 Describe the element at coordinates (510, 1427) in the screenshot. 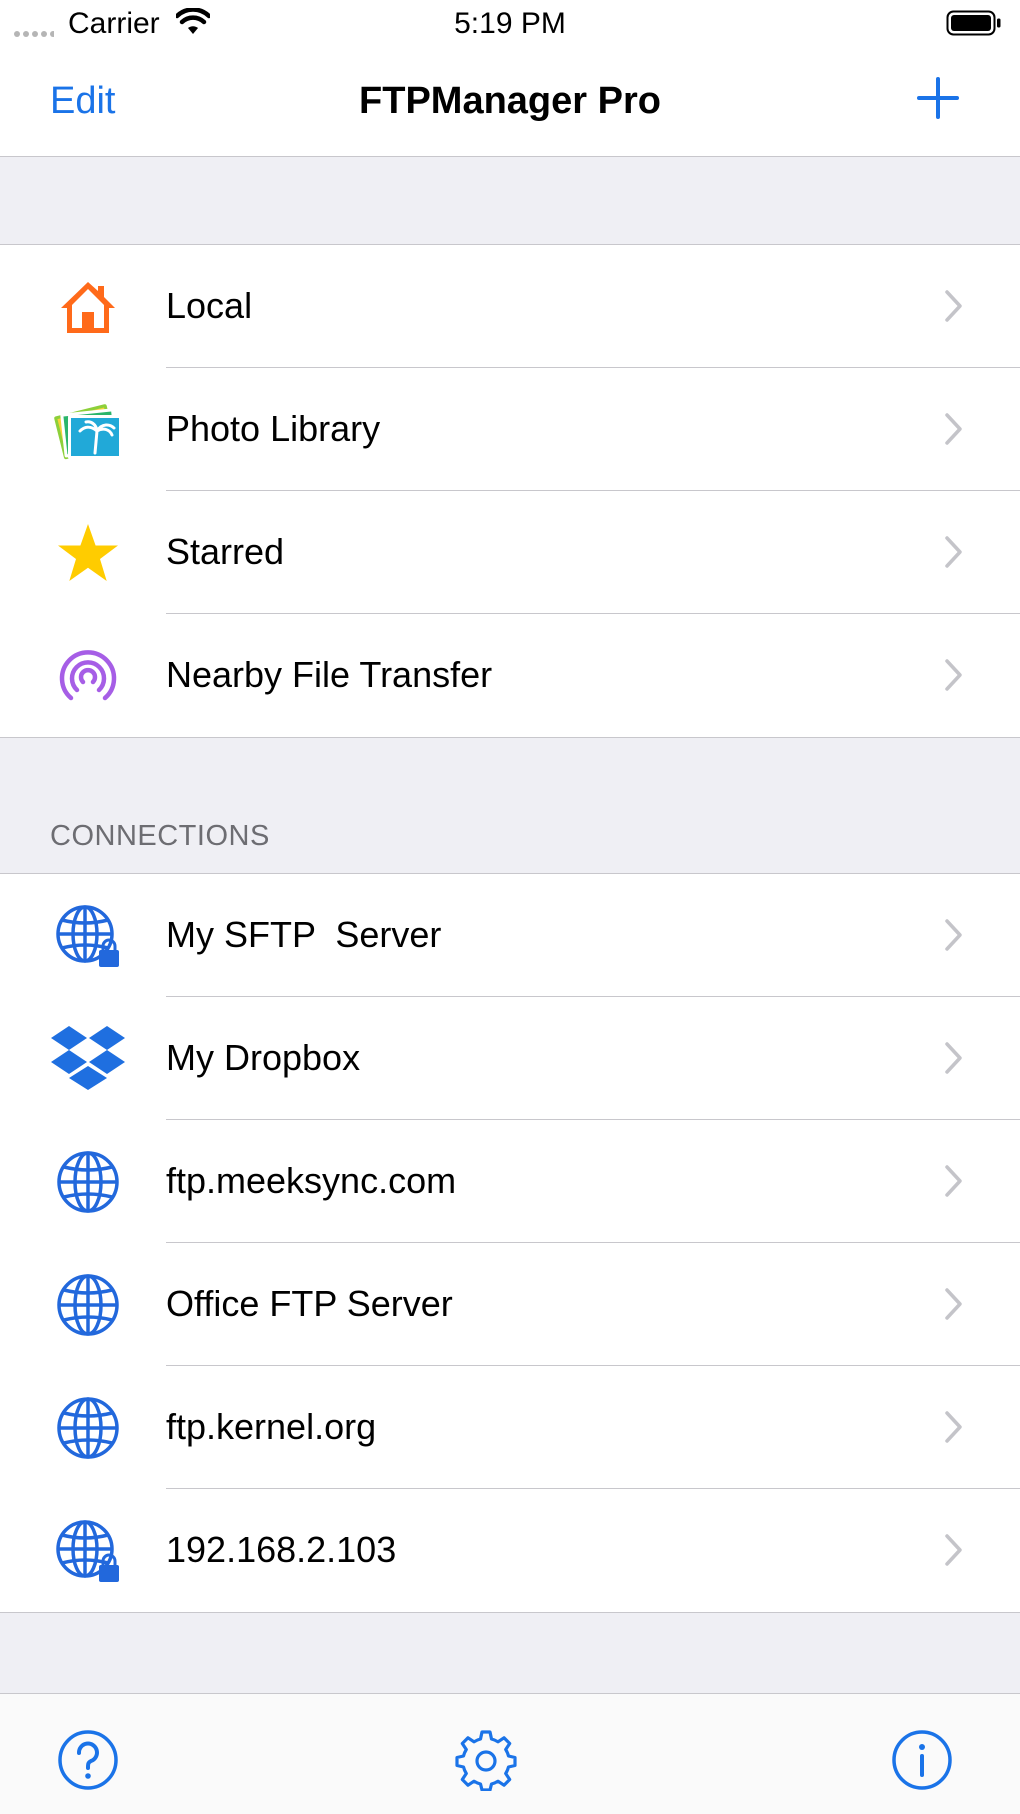

I see `list-item-connection: ftp.kernel.org` at that location.